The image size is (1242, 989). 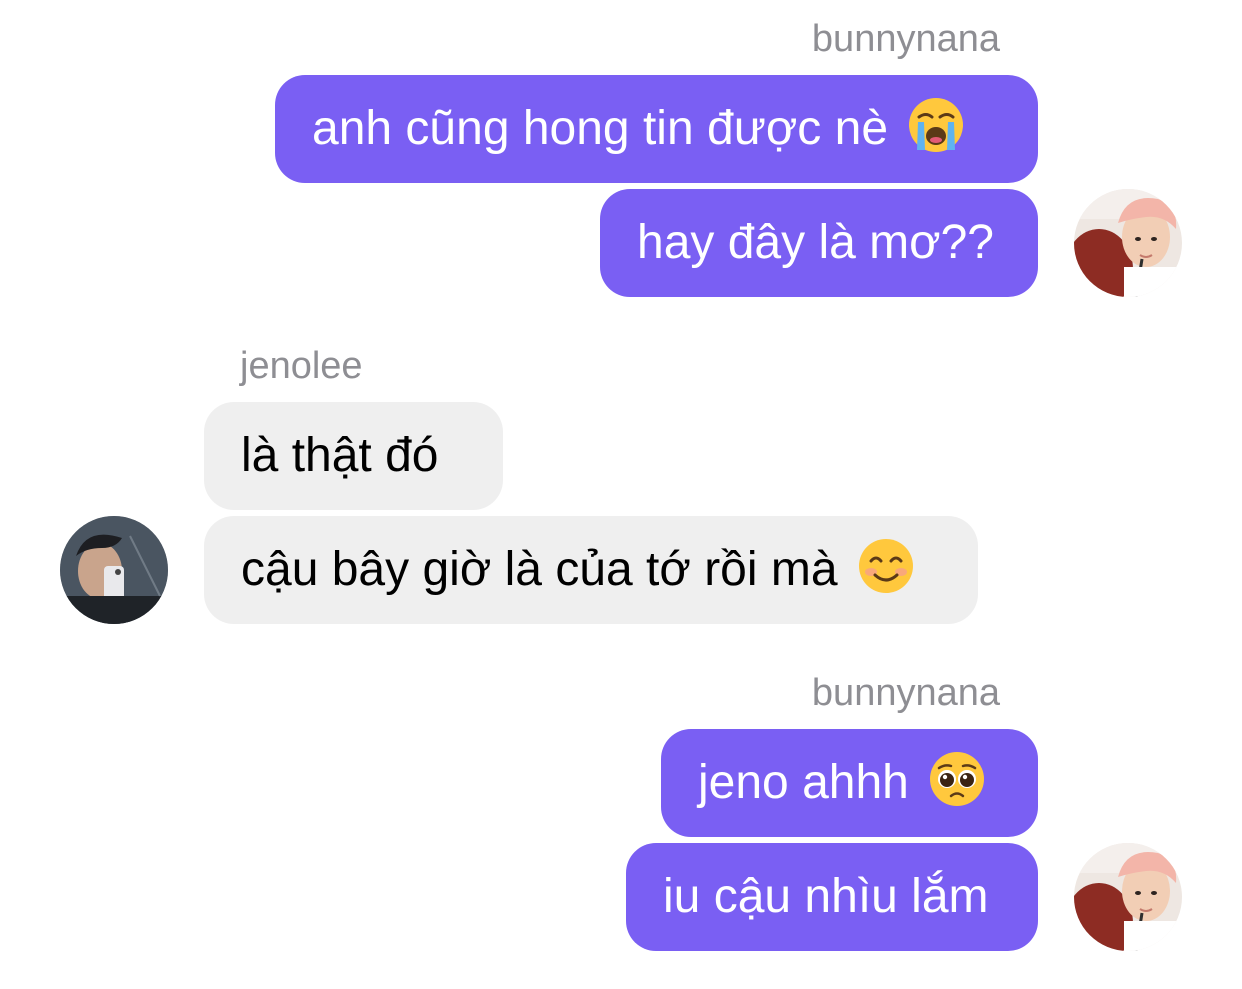 I want to click on message-text: cậu bây giờ là của tớ rồi mà, so click(x=539, y=569).